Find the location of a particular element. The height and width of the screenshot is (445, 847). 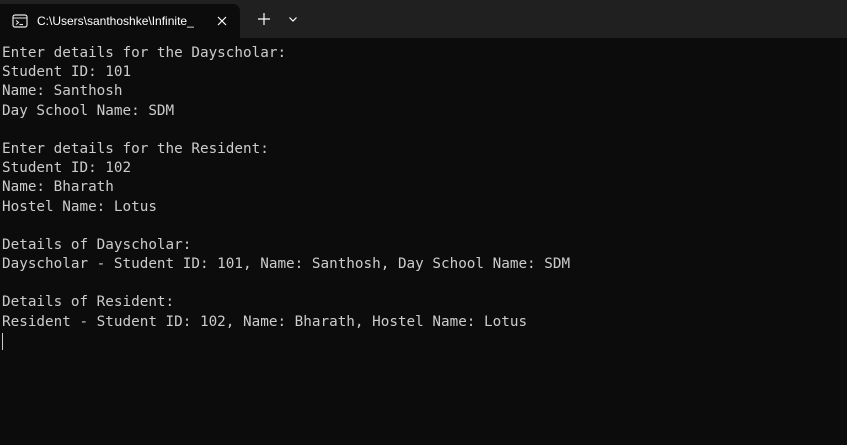

tab-dropdown-button is located at coordinates (293, 19).